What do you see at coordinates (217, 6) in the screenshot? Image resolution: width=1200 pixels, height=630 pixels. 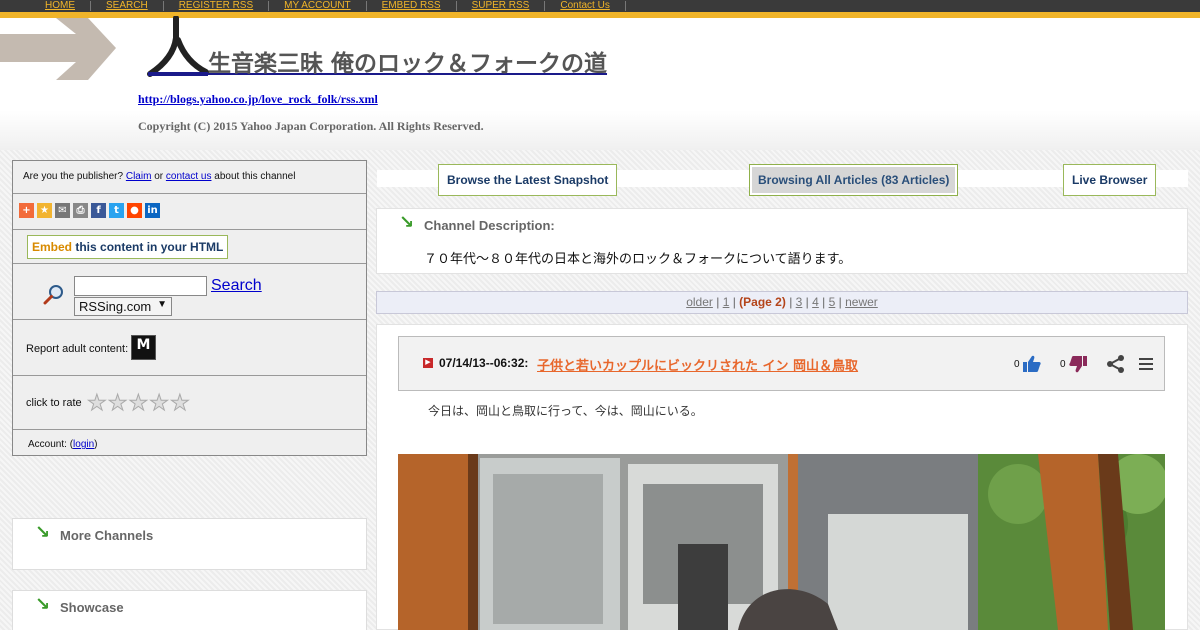 I see `nav-register-rss: REGISTER RSS` at bounding box center [217, 6].